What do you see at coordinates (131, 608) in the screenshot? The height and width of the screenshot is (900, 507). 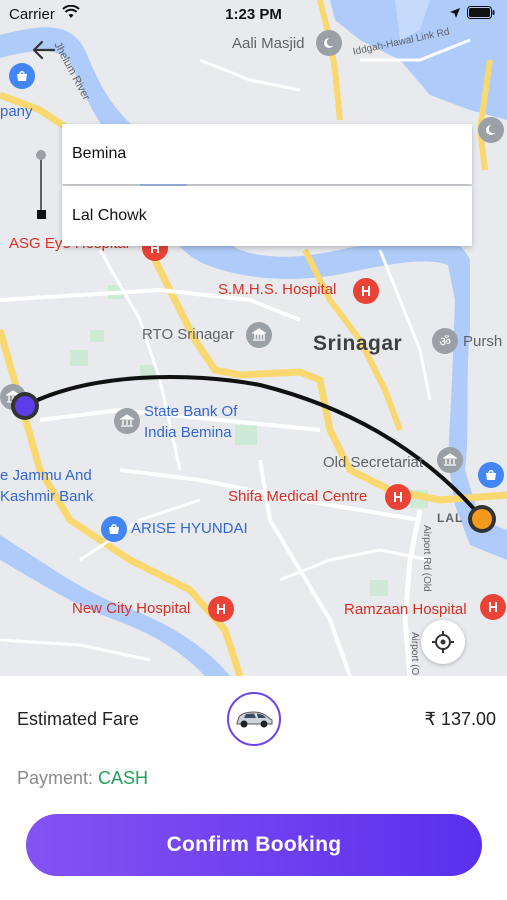 I see `map-label-new-city-hospital: New City Hospital` at bounding box center [131, 608].